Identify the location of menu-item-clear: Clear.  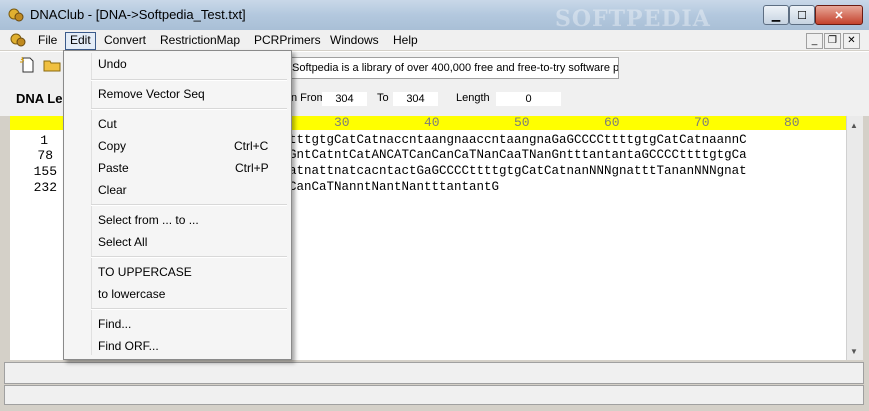
(112, 190).